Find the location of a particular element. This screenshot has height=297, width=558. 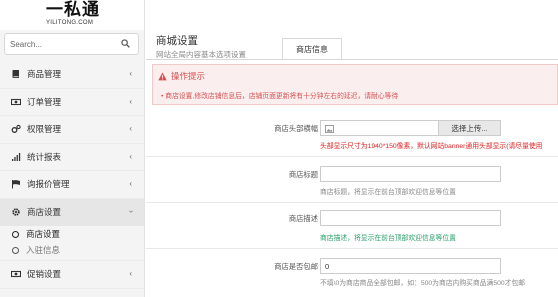

sidebar-item-label: 统计报表 is located at coordinates (44, 156).